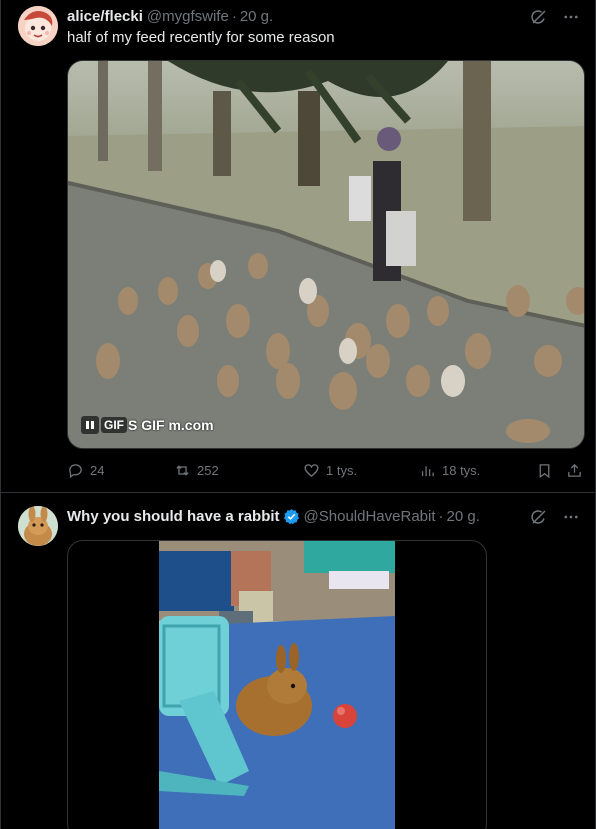 The height and width of the screenshot is (829, 596). I want to click on verified-badge-icon, so click(291, 516).